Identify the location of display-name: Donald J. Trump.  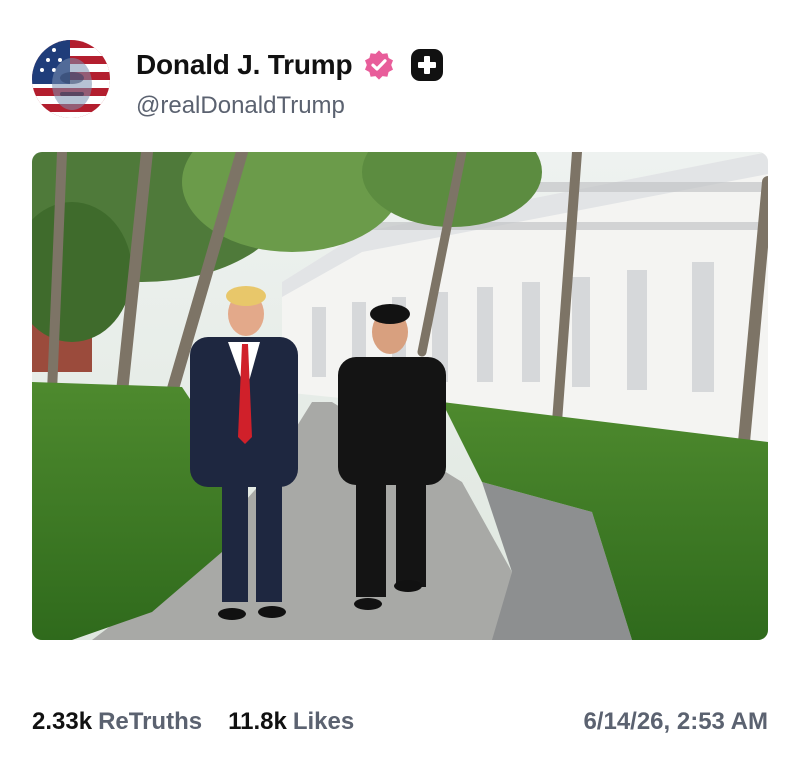
(244, 65).